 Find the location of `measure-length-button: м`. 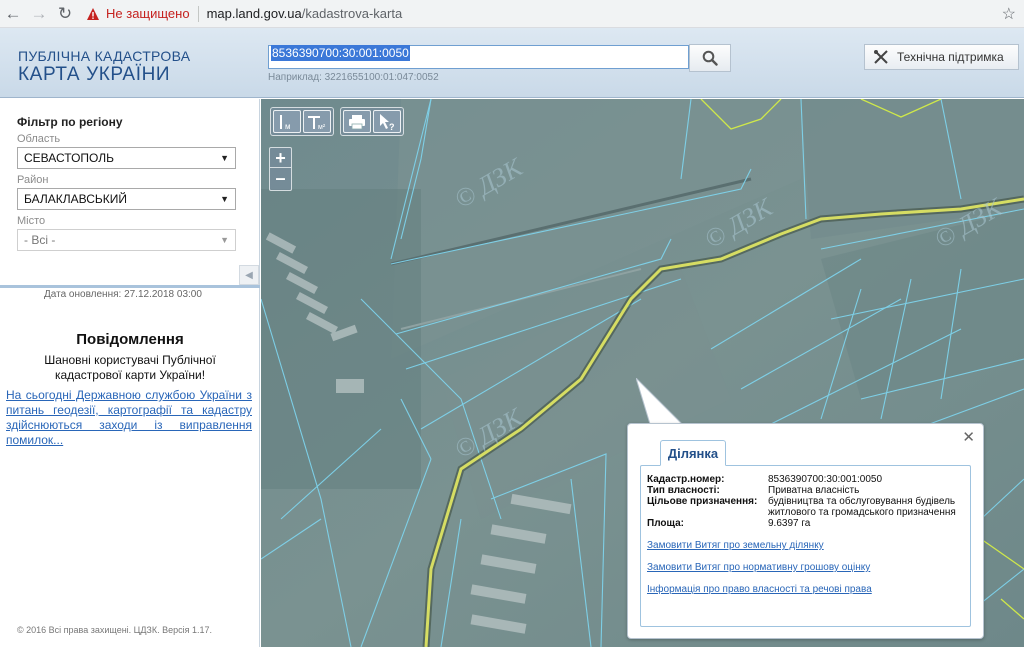

measure-length-button: м is located at coordinates (287, 121).